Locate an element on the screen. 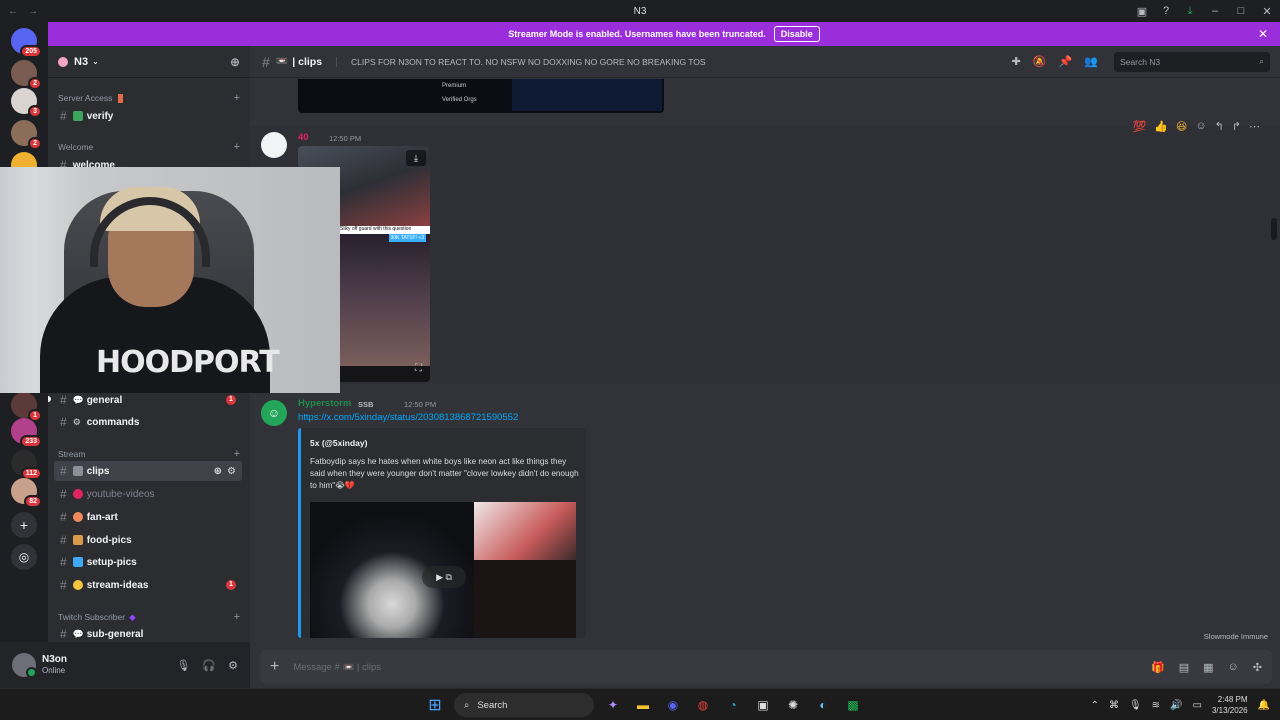  app-icon: ▩ is located at coordinates (853, 705).